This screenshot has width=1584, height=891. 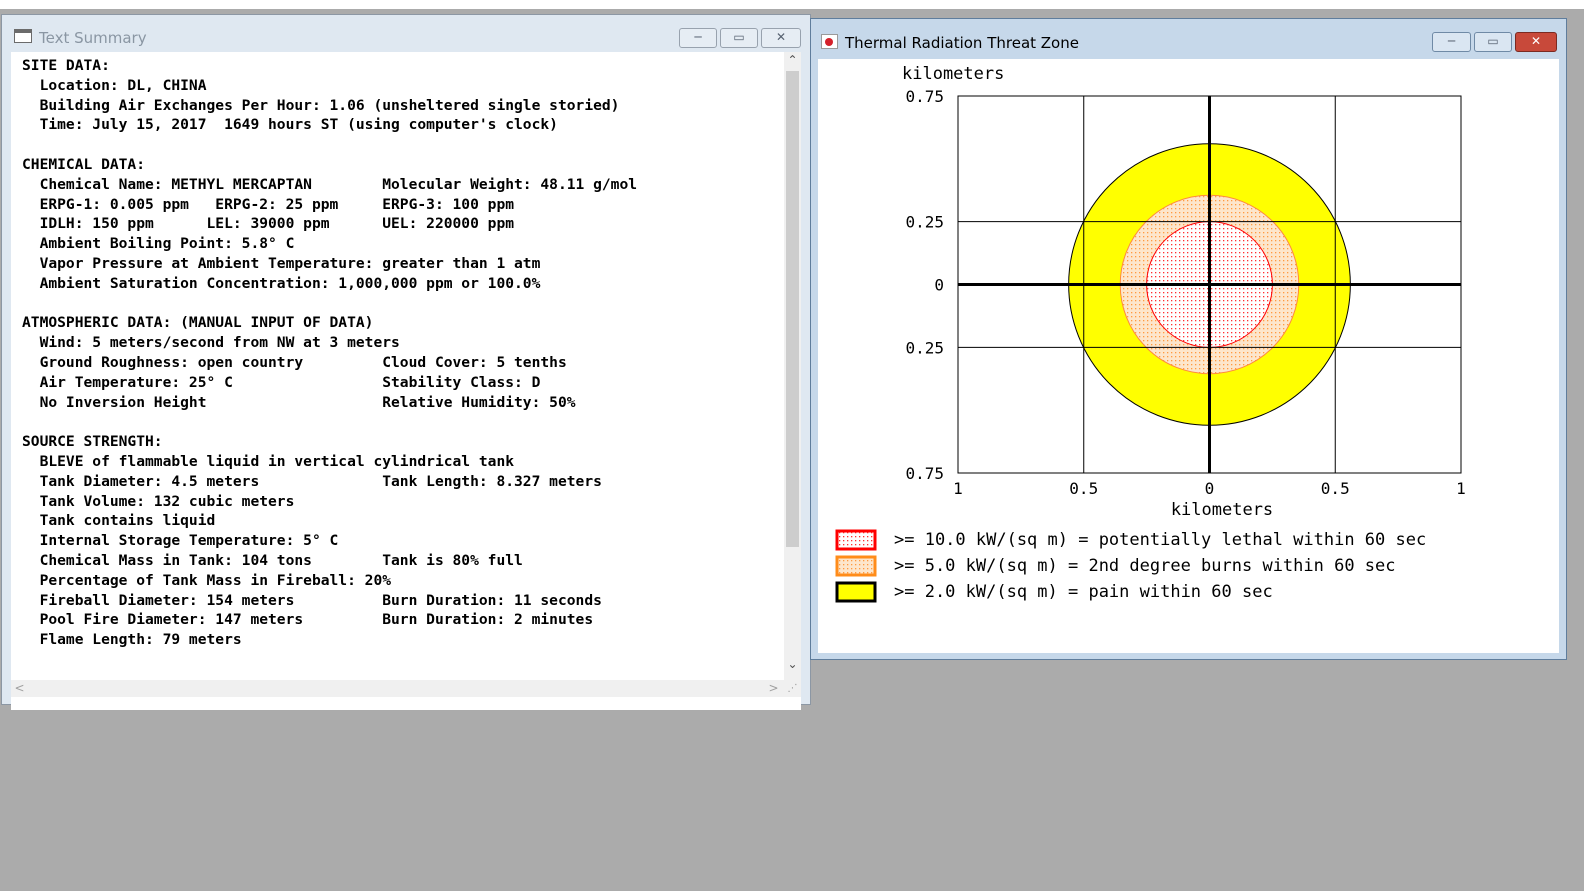 What do you see at coordinates (792, 60) in the screenshot?
I see `scroll-up-icon: ⌃` at bounding box center [792, 60].